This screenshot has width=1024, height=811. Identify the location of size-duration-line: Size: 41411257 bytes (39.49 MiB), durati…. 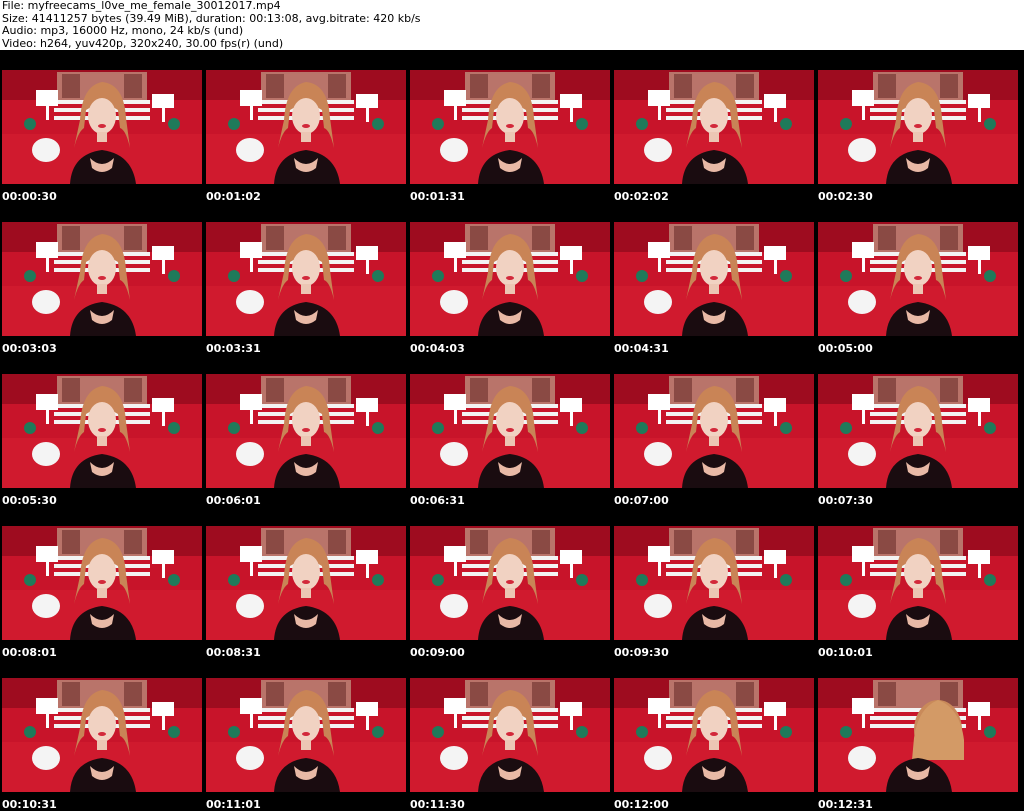
(211, 18).